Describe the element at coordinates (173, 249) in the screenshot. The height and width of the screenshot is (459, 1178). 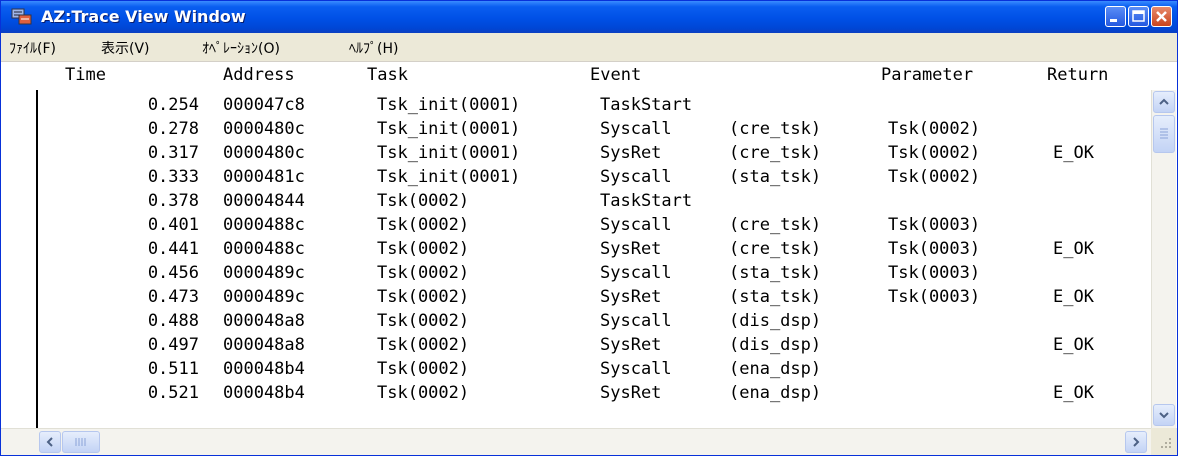
I see `cell-time: 0.441` at that location.